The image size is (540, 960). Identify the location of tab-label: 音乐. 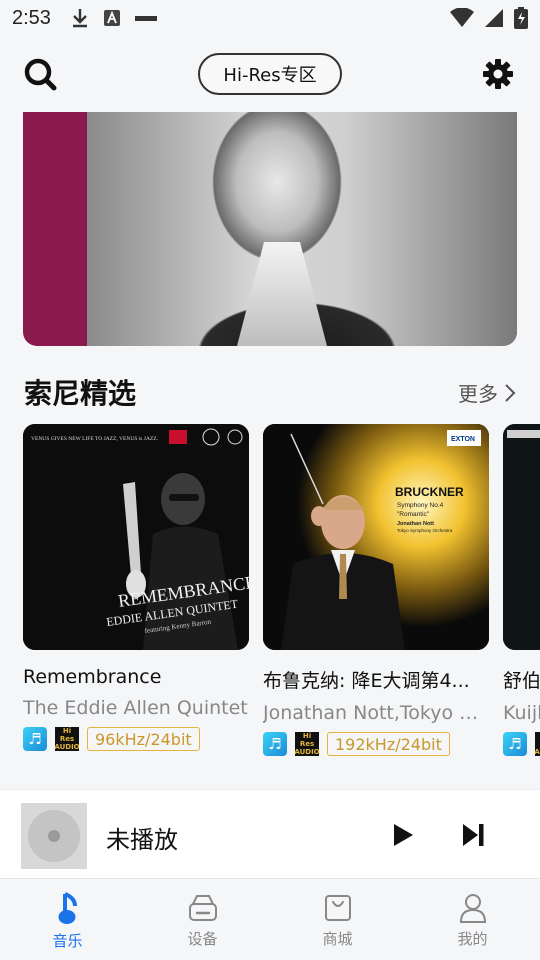
(67, 941).